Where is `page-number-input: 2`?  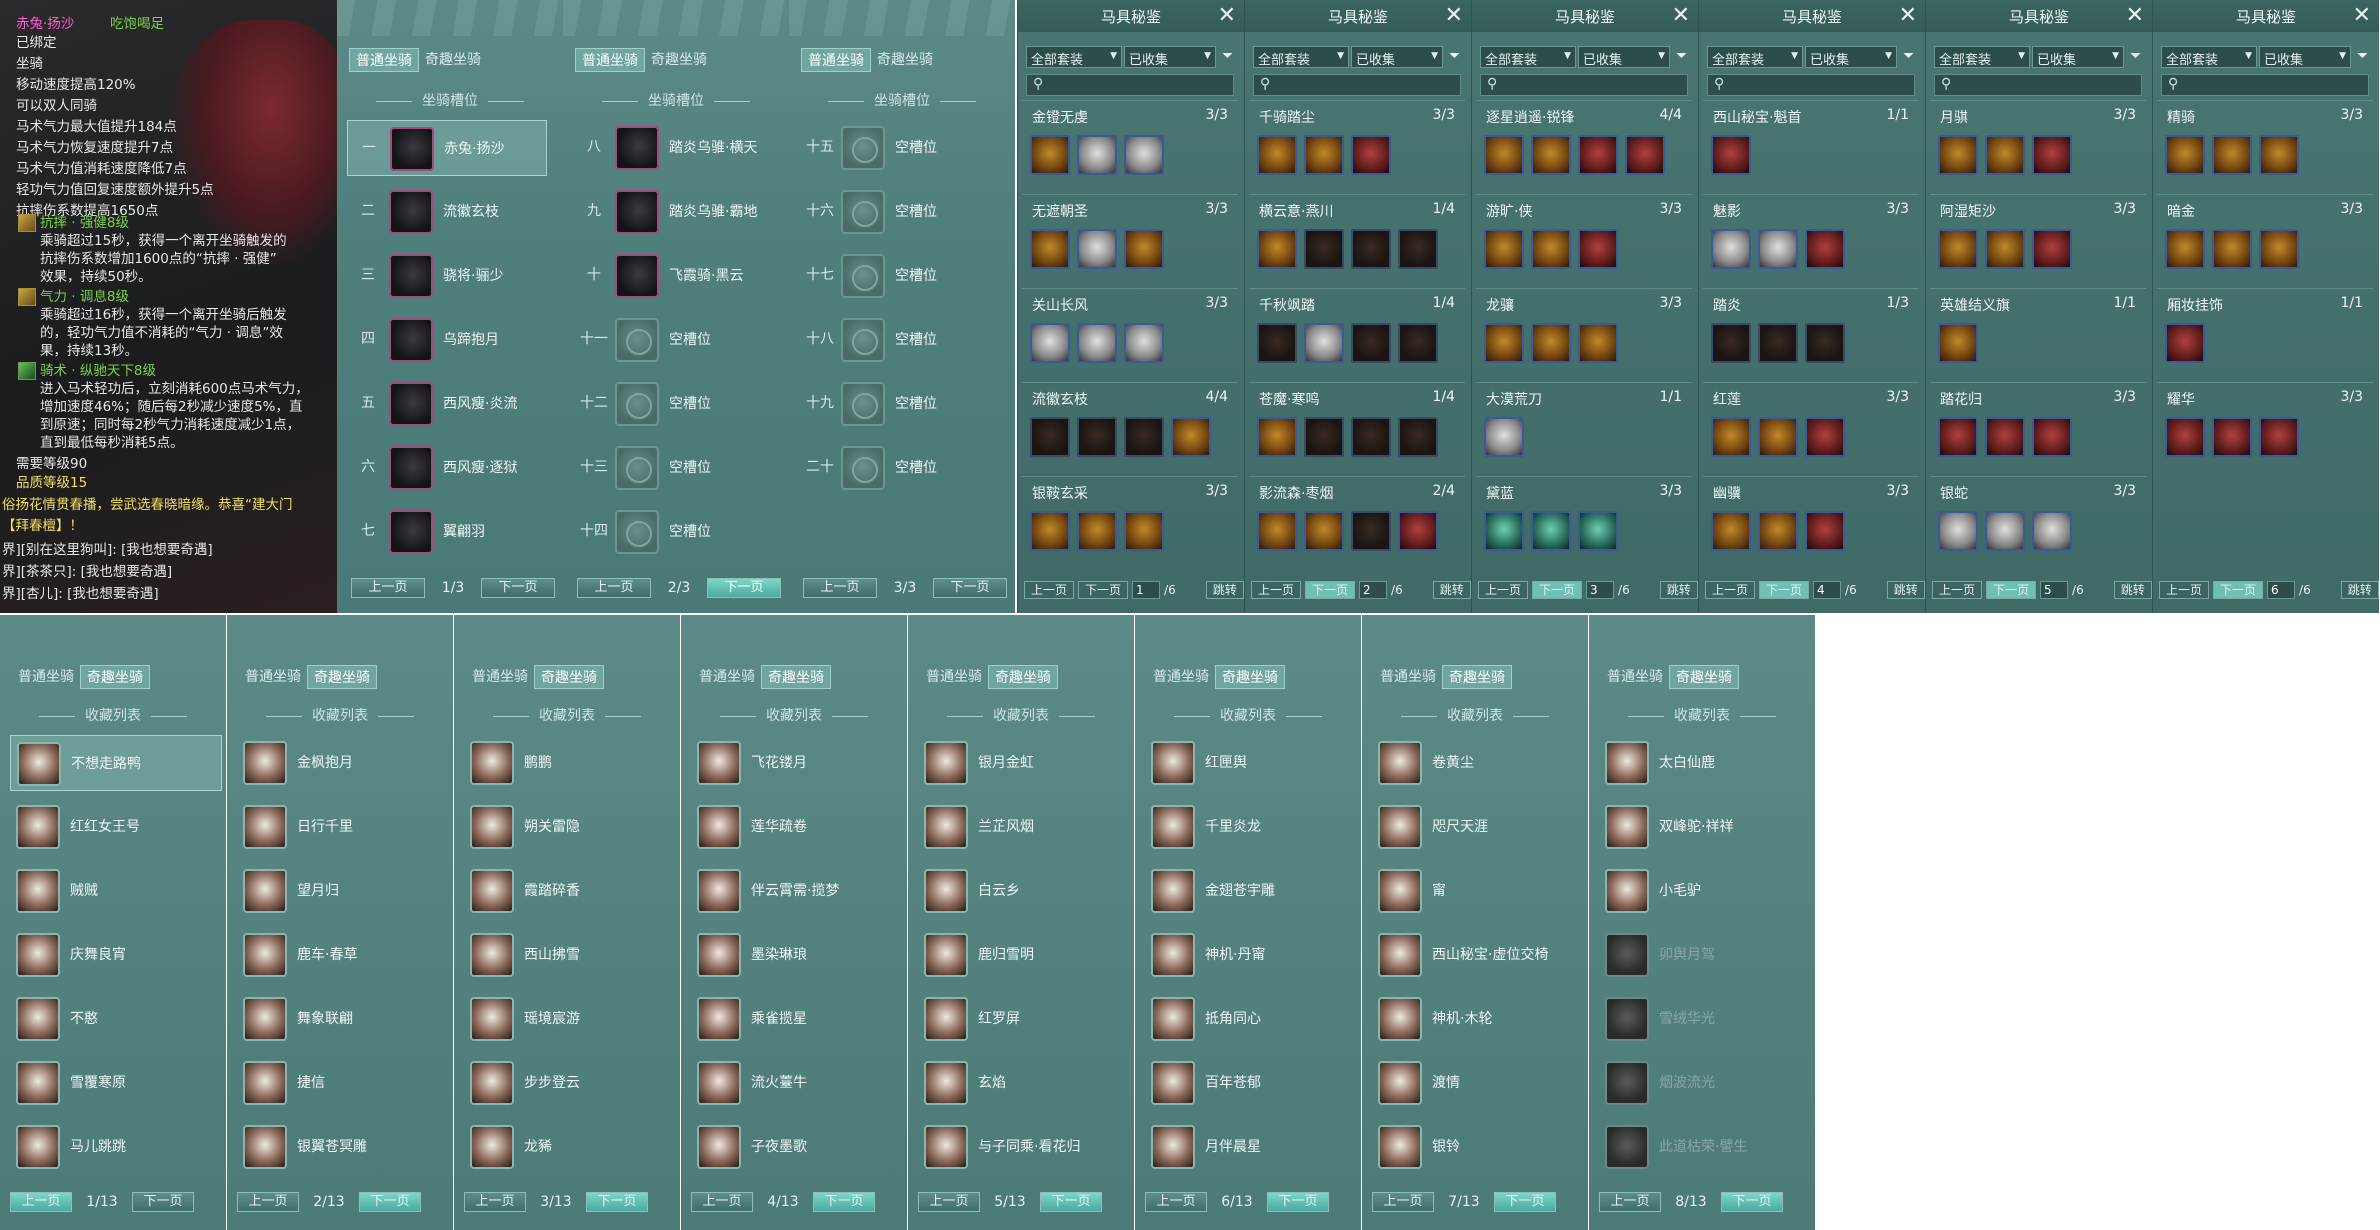 page-number-input: 2 is located at coordinates (1373, 590).